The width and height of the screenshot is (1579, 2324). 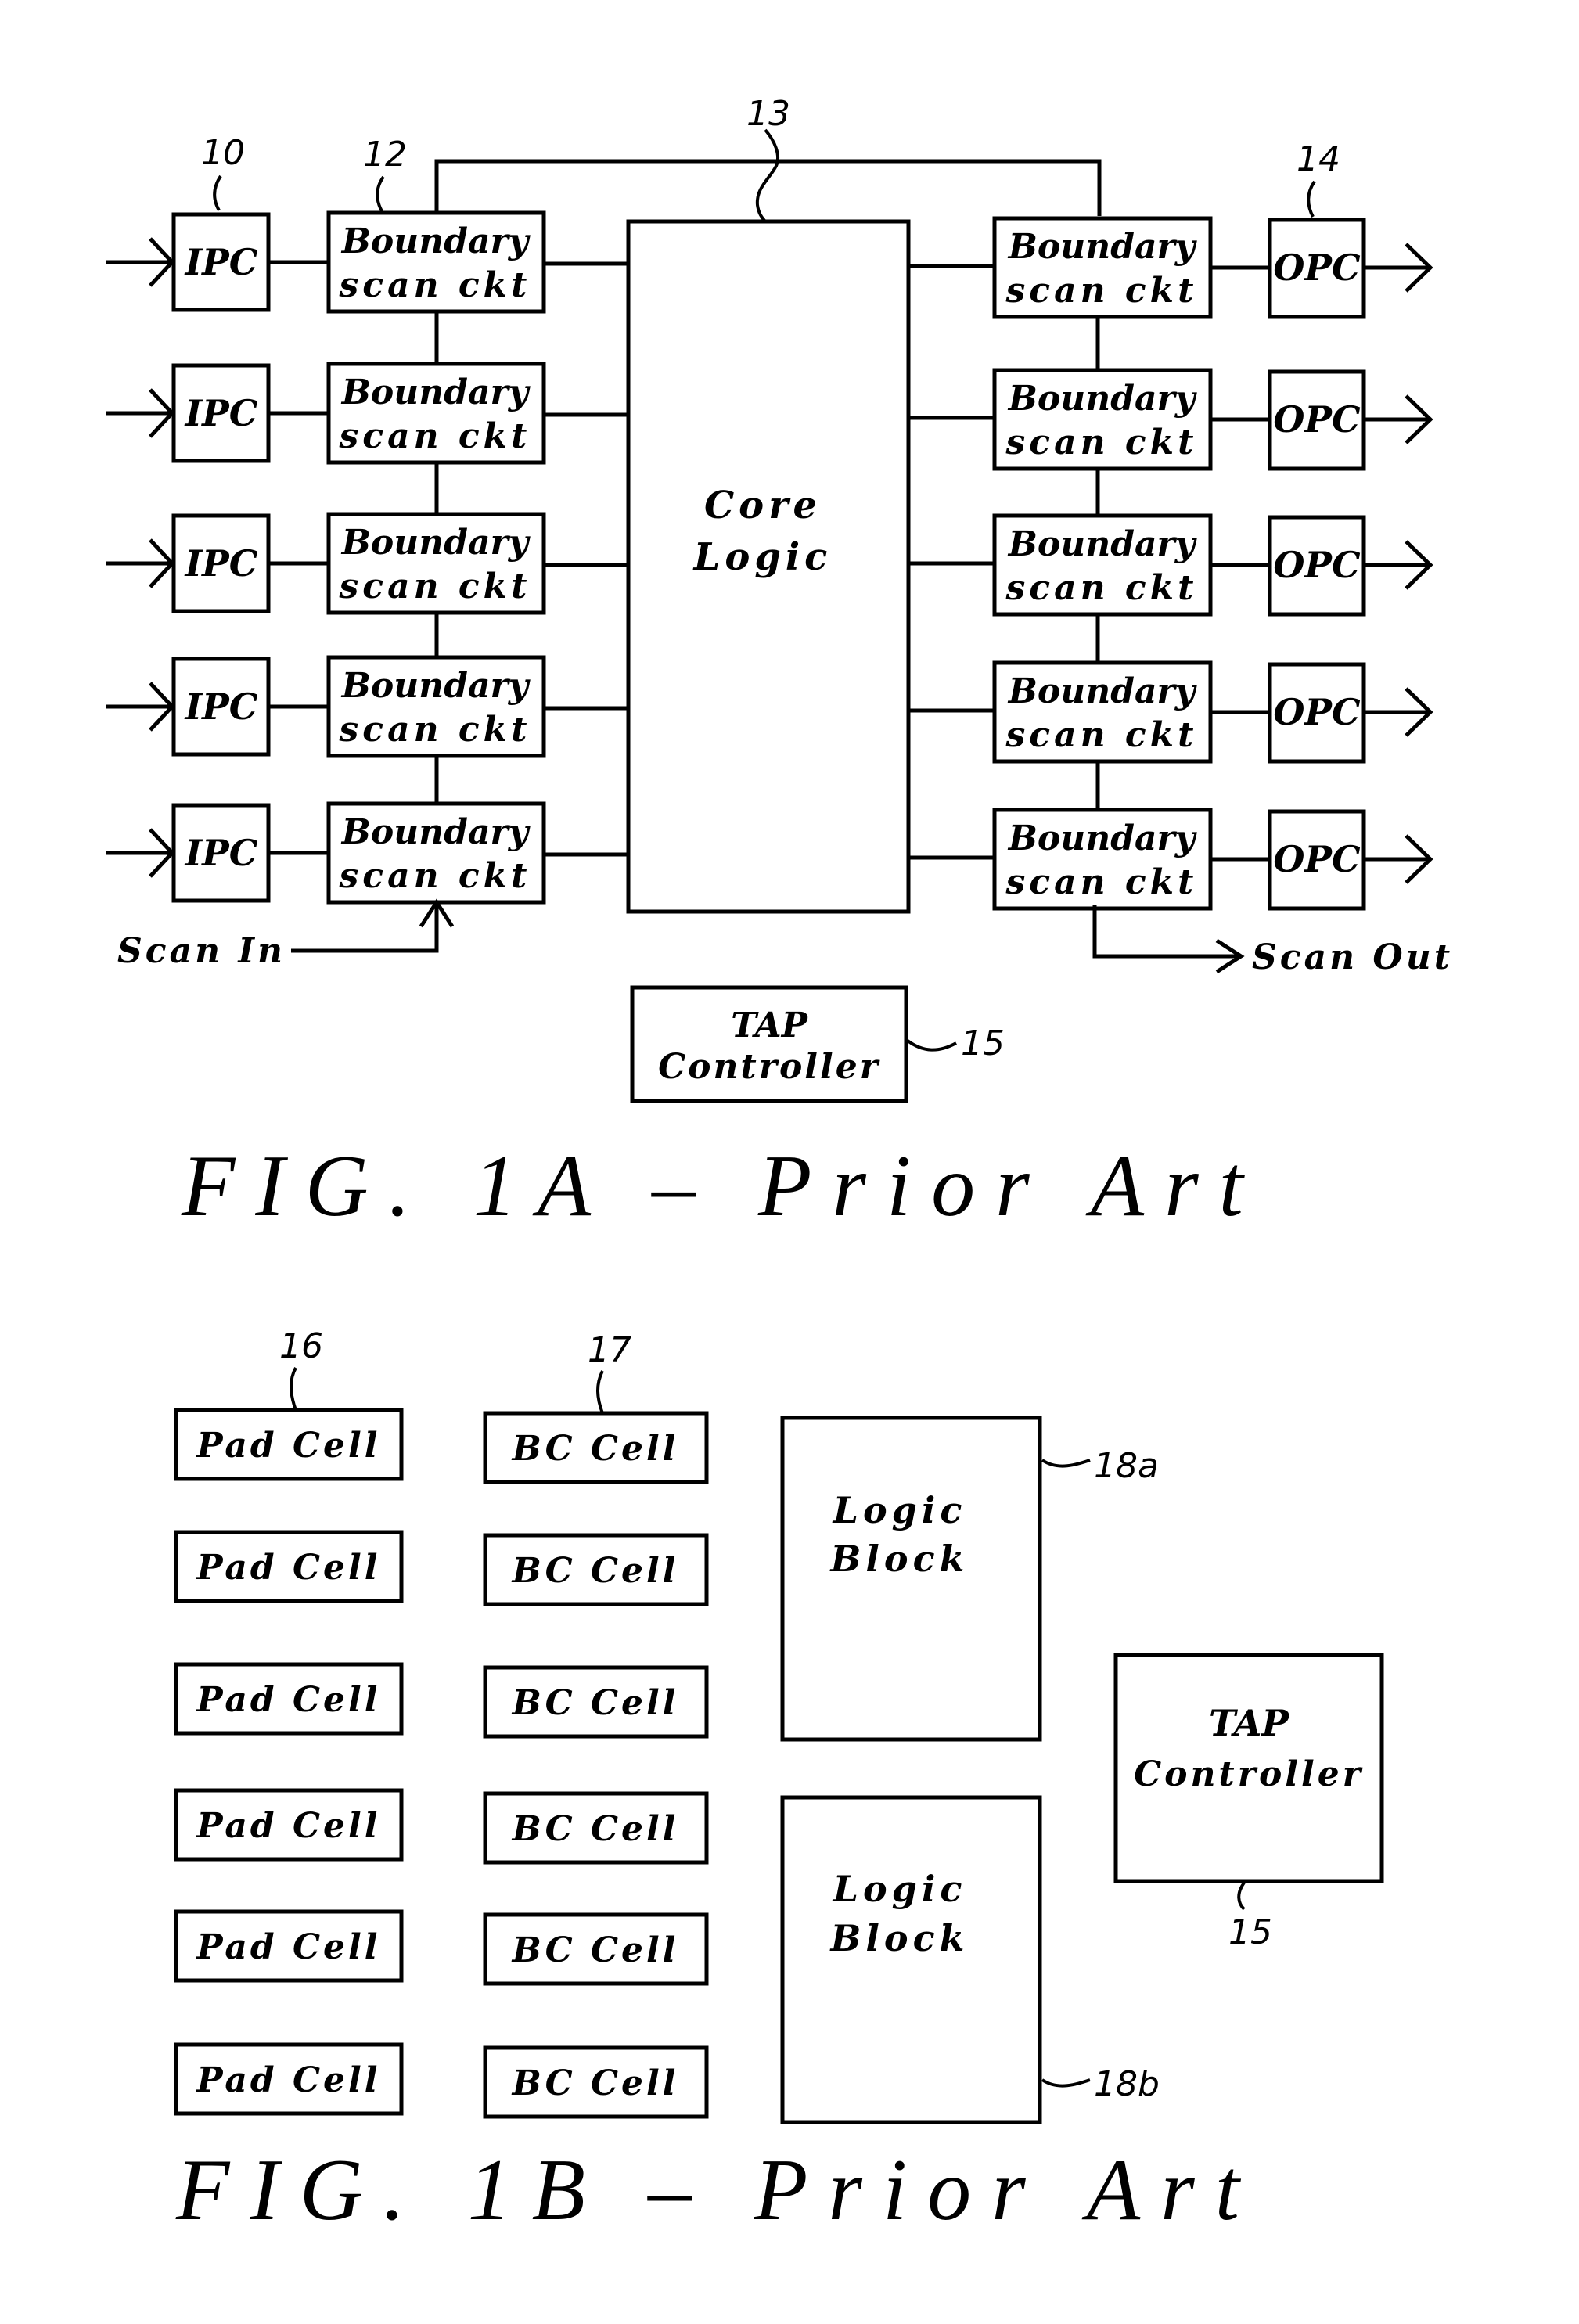 What do you see at coordinates (763, 505) in the screenshot?
I see `core-logic-label-1: Core` at bounding box center [763, 505].